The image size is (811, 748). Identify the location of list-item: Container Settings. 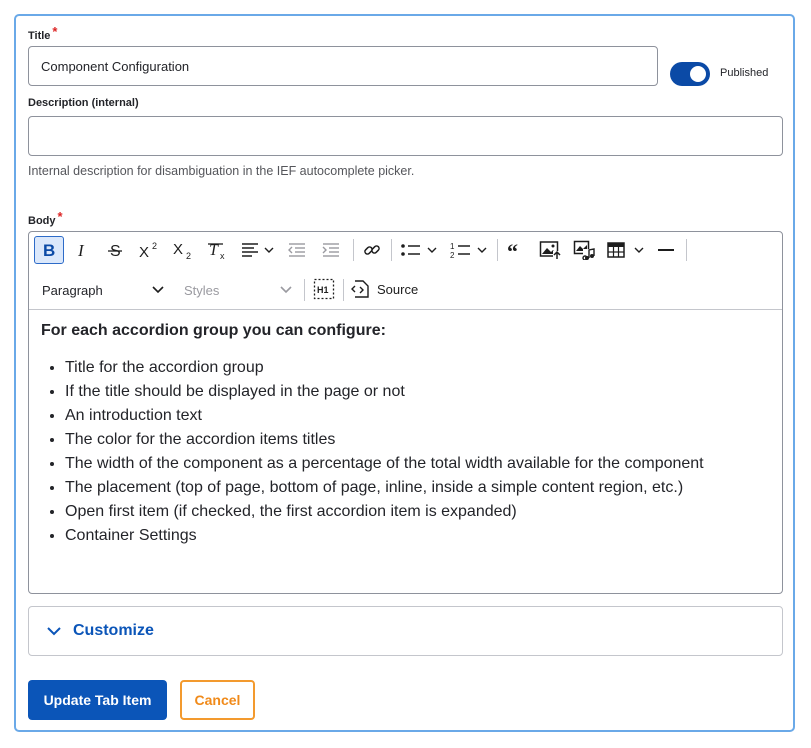
(417, 536).